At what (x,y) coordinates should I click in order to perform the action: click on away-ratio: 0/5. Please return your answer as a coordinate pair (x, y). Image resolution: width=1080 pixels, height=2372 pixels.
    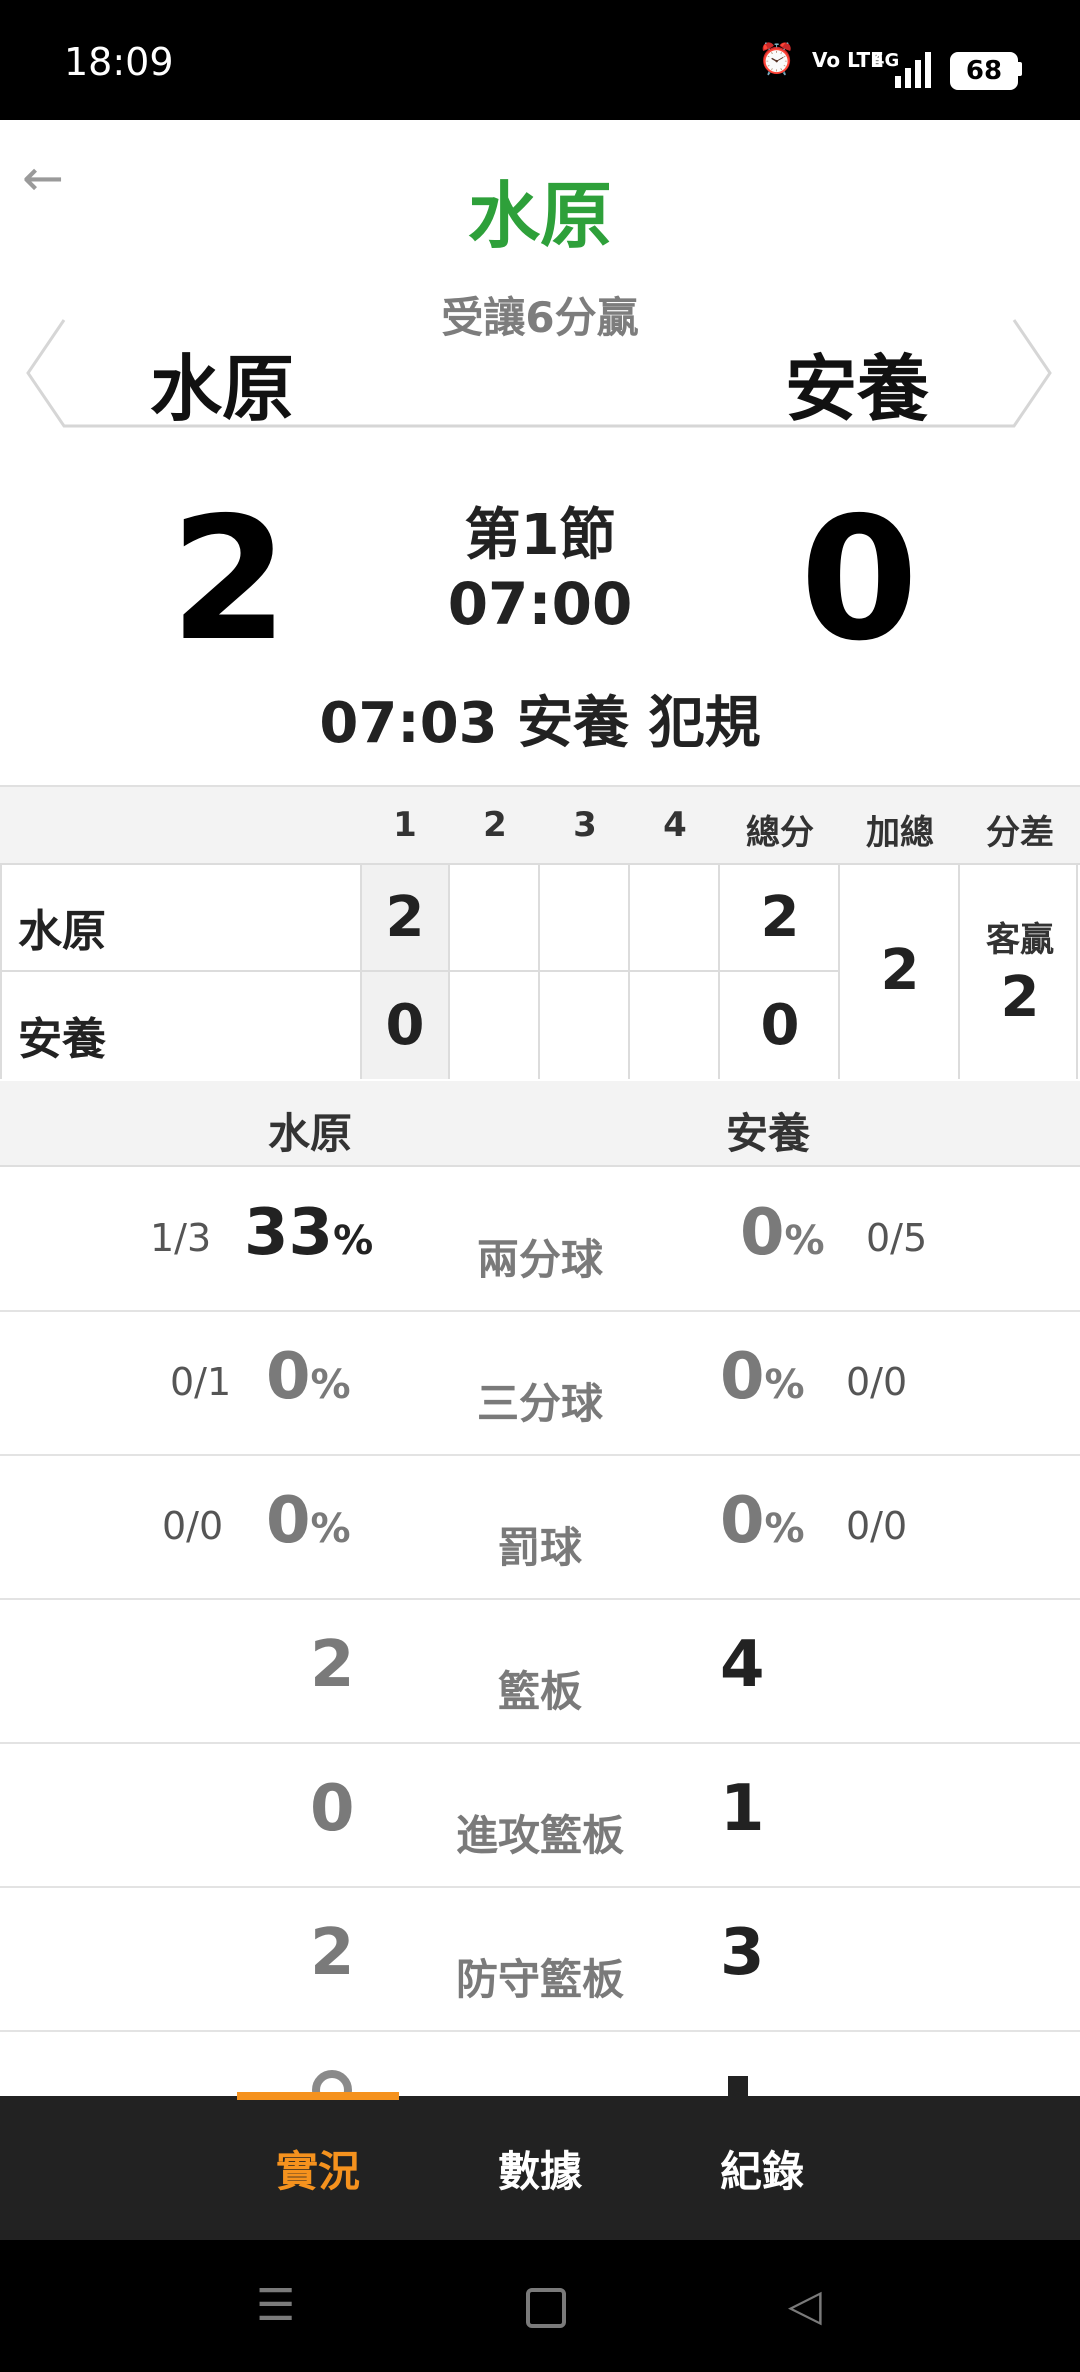
    Looking at the image, I should click on (897, 1238).